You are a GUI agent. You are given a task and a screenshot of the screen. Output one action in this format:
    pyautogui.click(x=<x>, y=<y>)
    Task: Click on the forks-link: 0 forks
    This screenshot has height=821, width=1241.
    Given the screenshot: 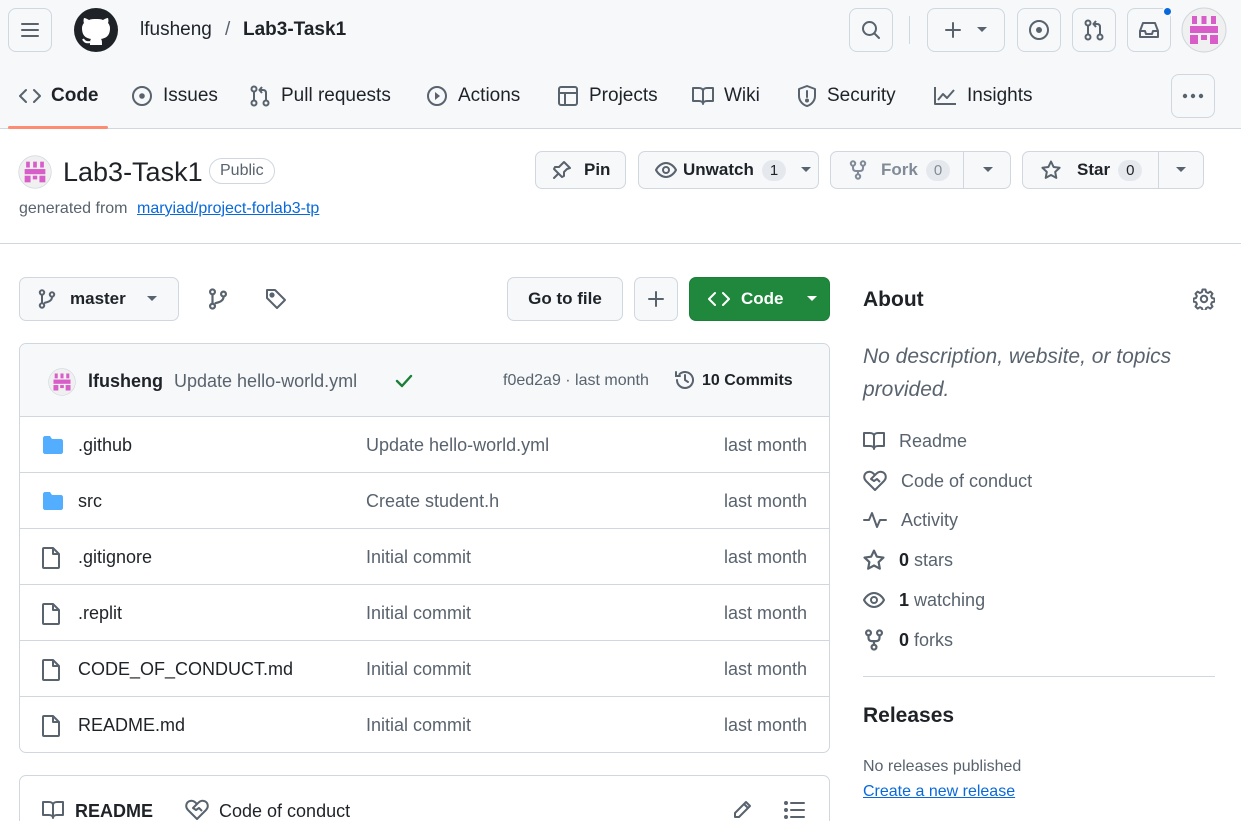 What is the action you would take?
    pyautogui.click(x=908, y=640)
    